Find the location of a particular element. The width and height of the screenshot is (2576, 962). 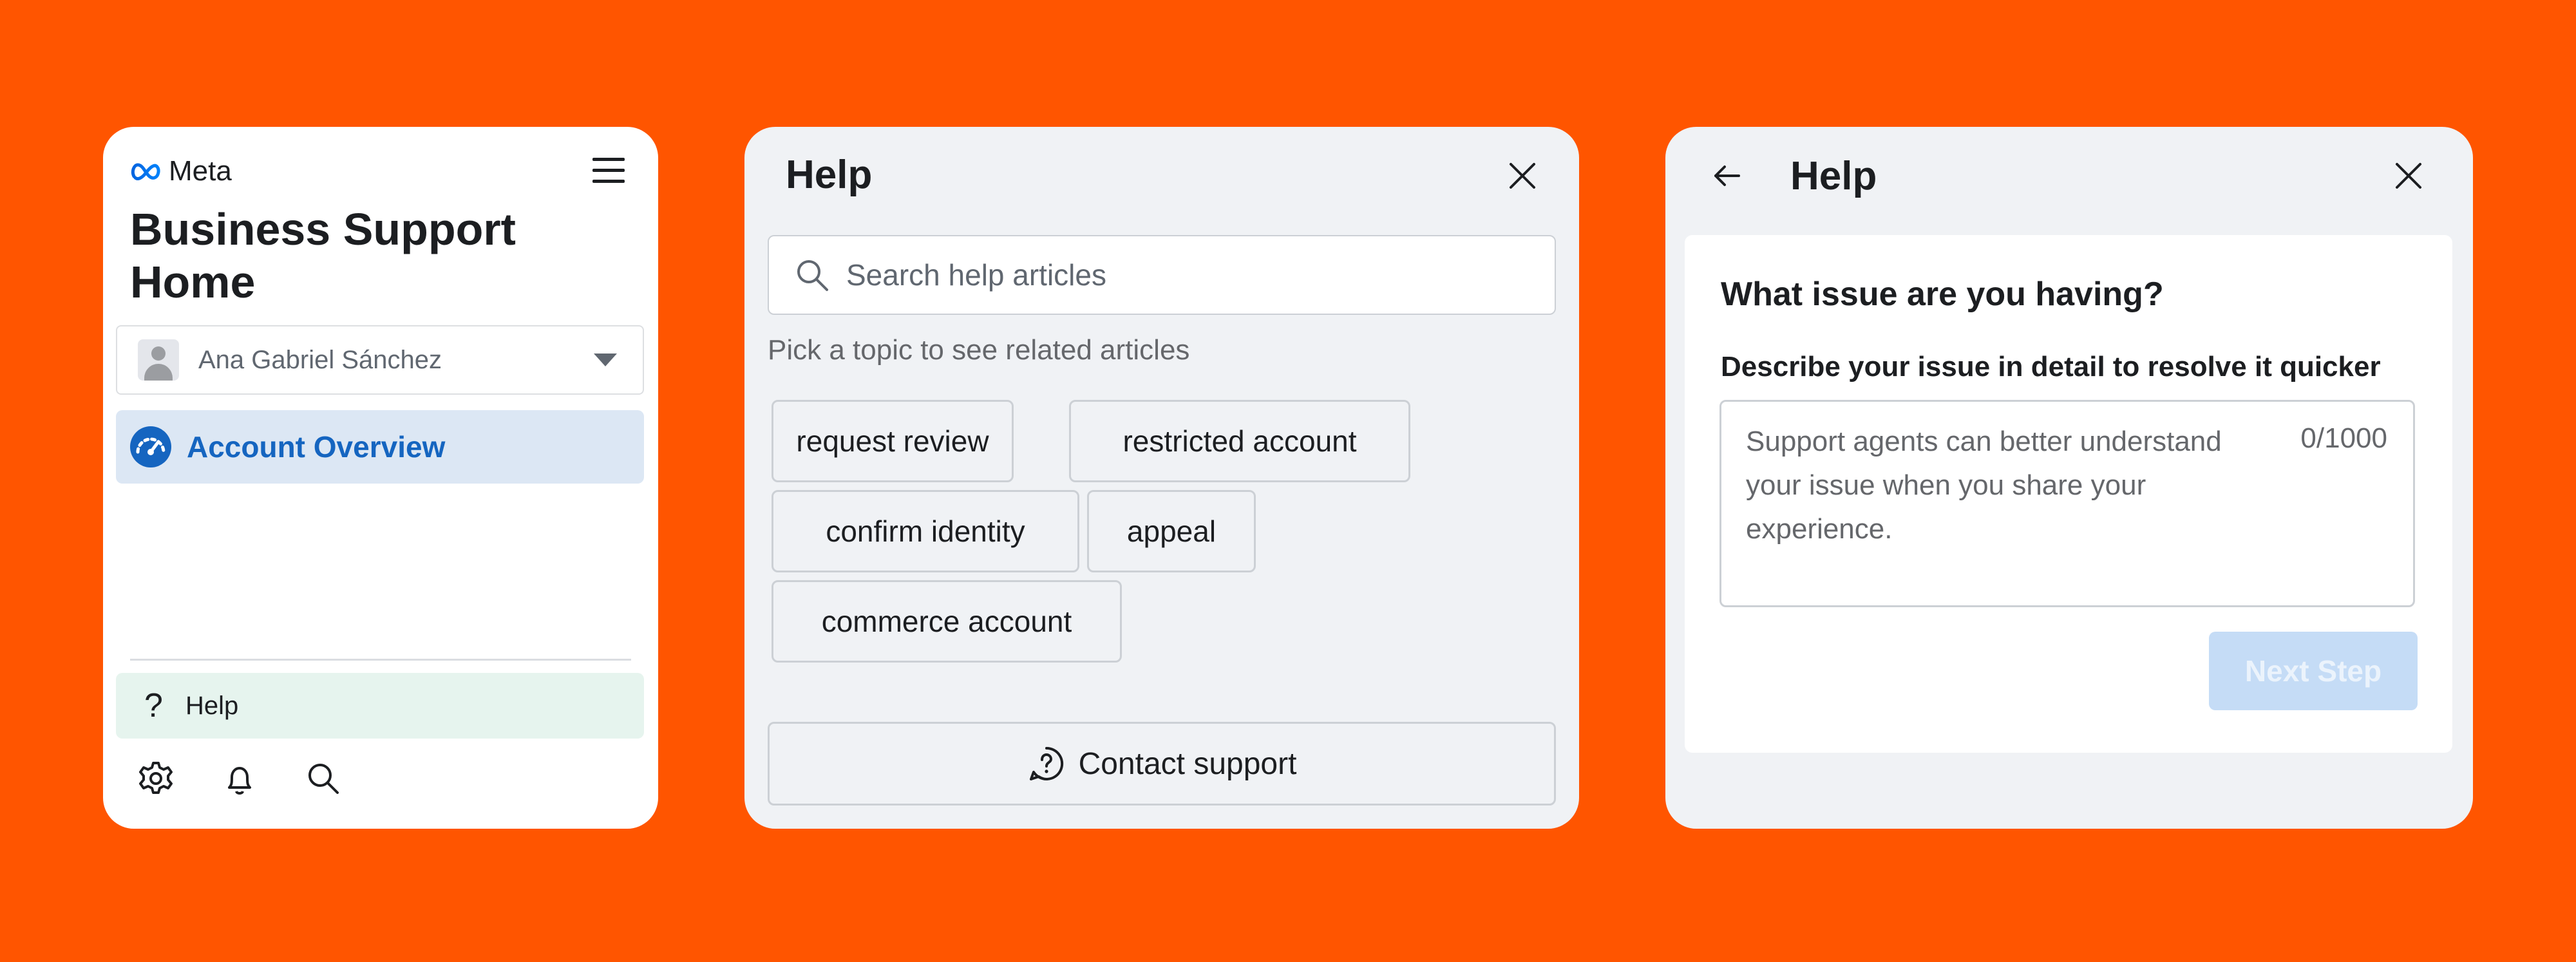

character-counter: 0/1000 is located at coordinates (2343, 438).